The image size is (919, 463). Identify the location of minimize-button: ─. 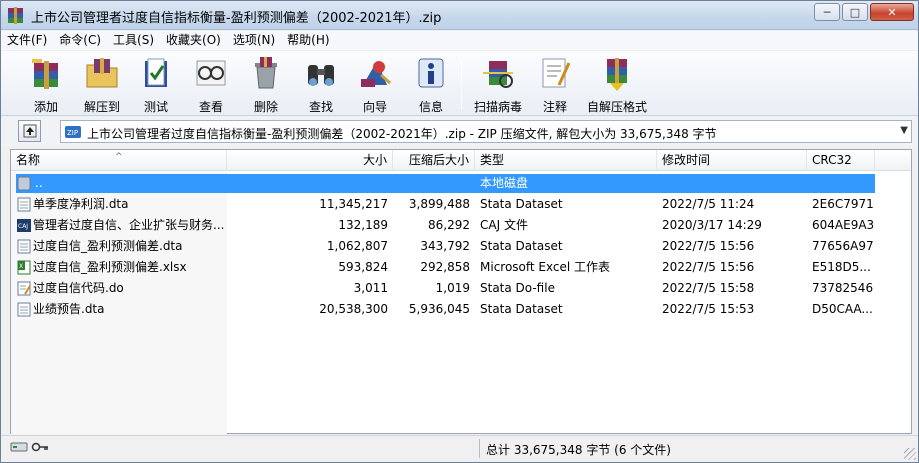
(827, 12).